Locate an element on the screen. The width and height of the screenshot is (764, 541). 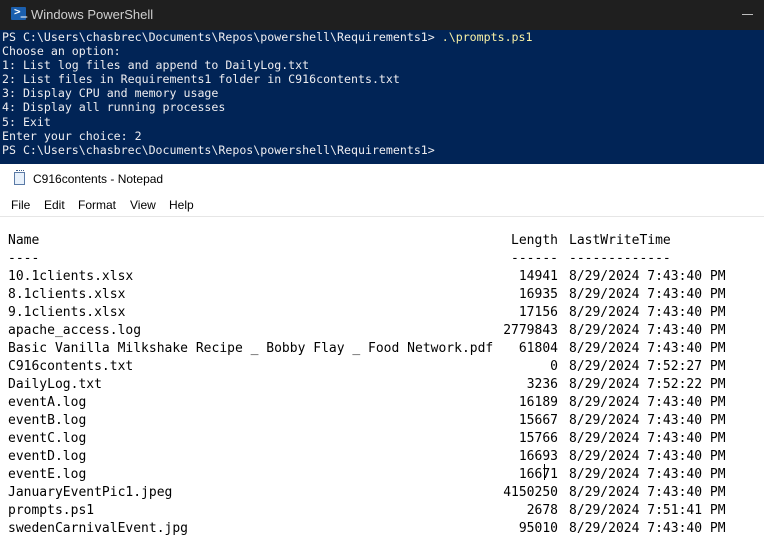
file-row: eventD.log 16693 8/29/2024 7:43:40 PM is located at coordinates (386, 457).